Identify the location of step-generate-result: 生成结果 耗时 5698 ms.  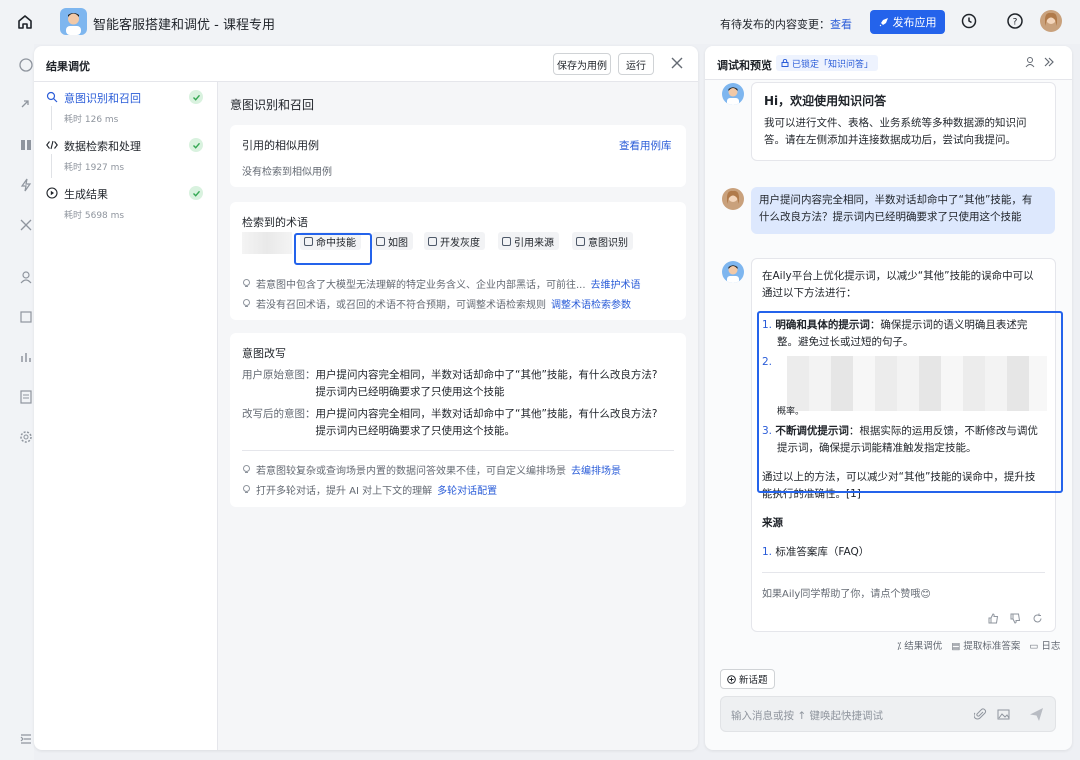
(126, 202).